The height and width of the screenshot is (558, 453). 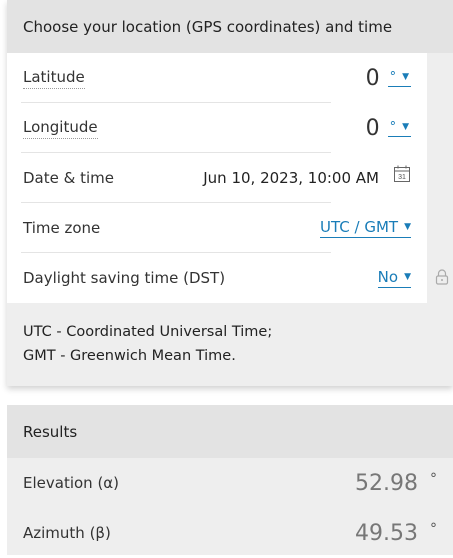 I want to click on timezone-select: UTC / GMT ▼, so click(x=365, y=228).